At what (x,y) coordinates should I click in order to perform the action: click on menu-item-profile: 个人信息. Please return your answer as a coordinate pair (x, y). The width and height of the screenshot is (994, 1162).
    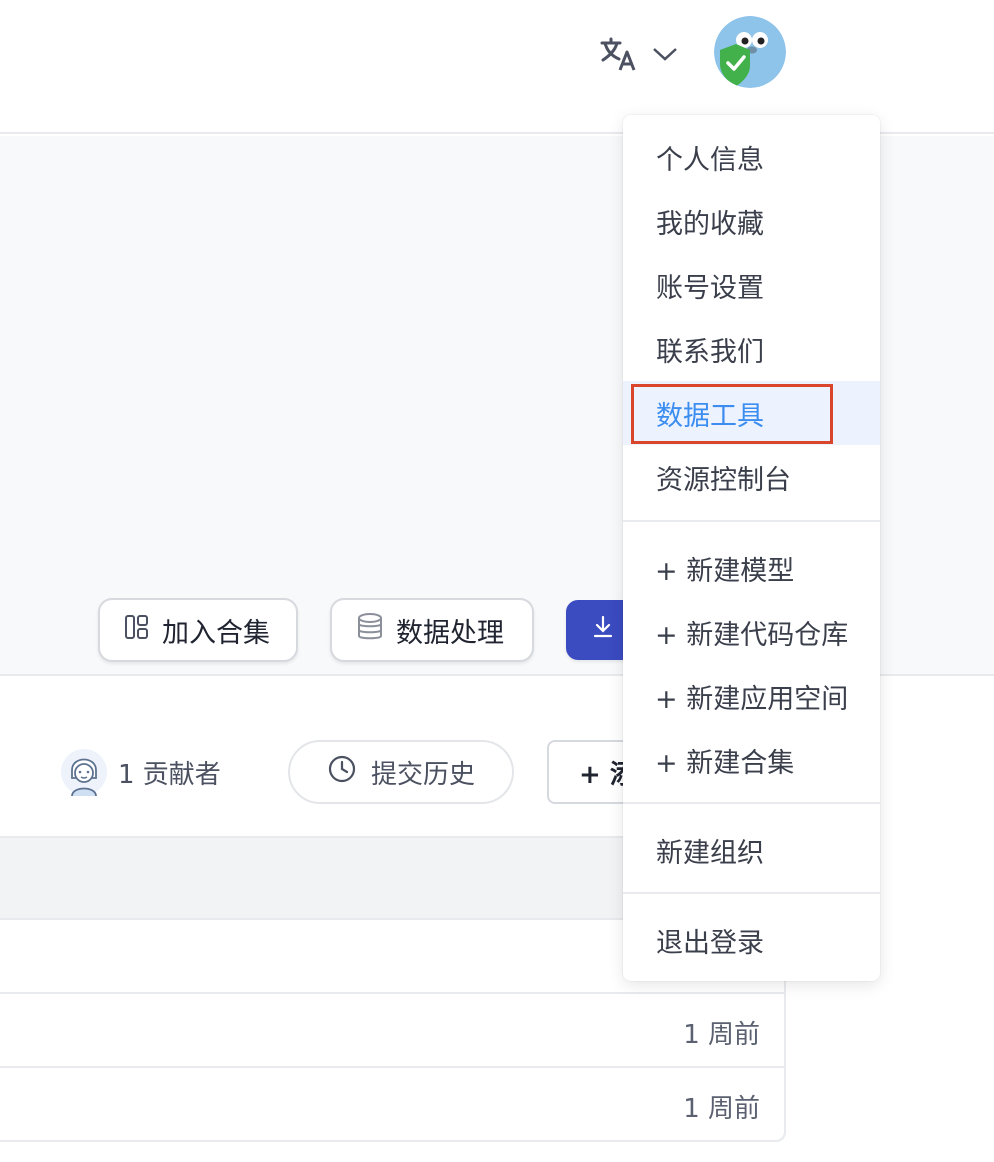
    Looking at the image, I should click on (751, 157).